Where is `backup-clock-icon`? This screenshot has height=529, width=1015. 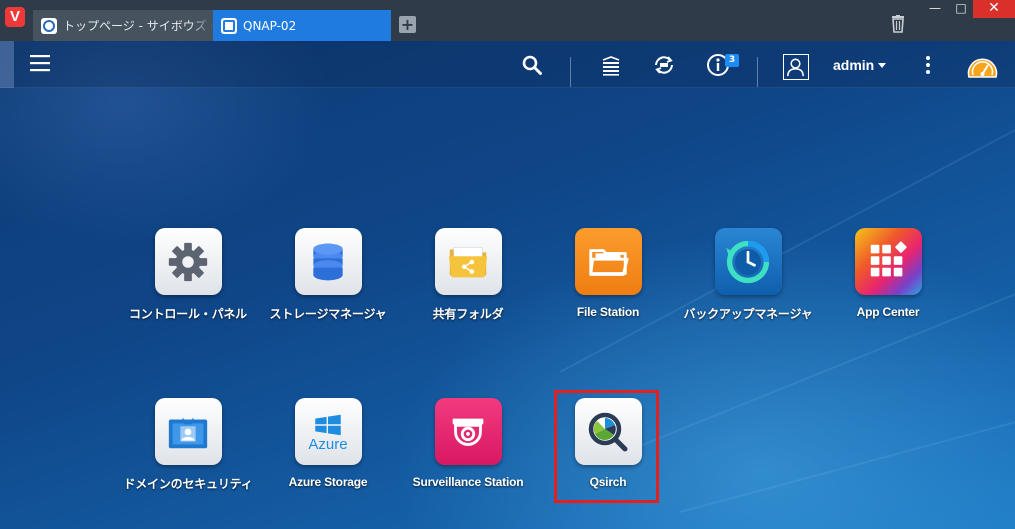
backup-clock-icon is located at coordinates (748, 261).